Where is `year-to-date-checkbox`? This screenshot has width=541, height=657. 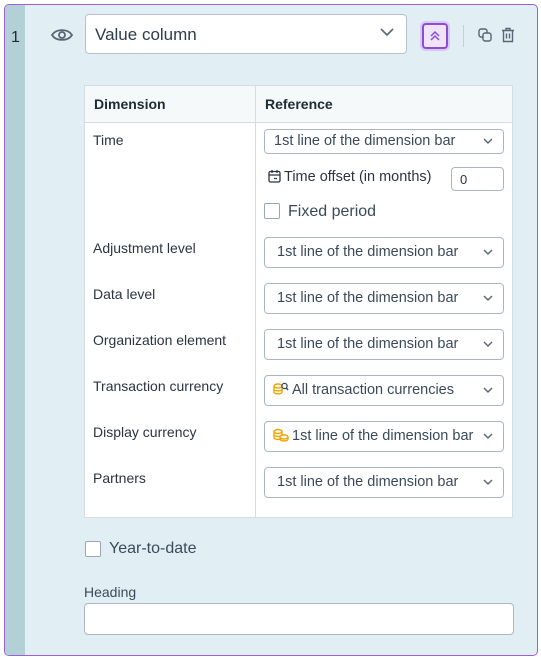 year-to-date-checkbox is located at coordinates (93, 549).